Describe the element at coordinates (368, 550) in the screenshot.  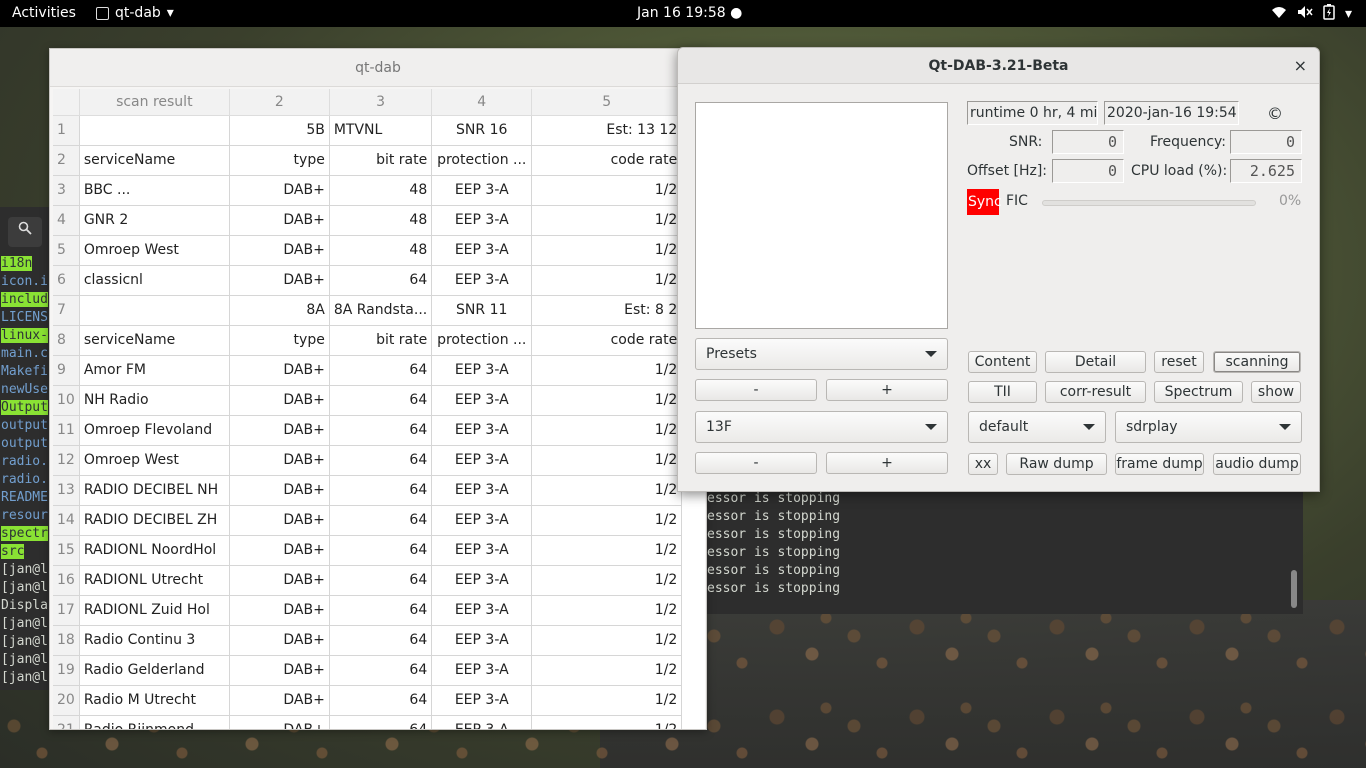
I see `table-row: 15 RADIONL NoordHol DAB+ 64 EEP 3-A 1/2` at that location.